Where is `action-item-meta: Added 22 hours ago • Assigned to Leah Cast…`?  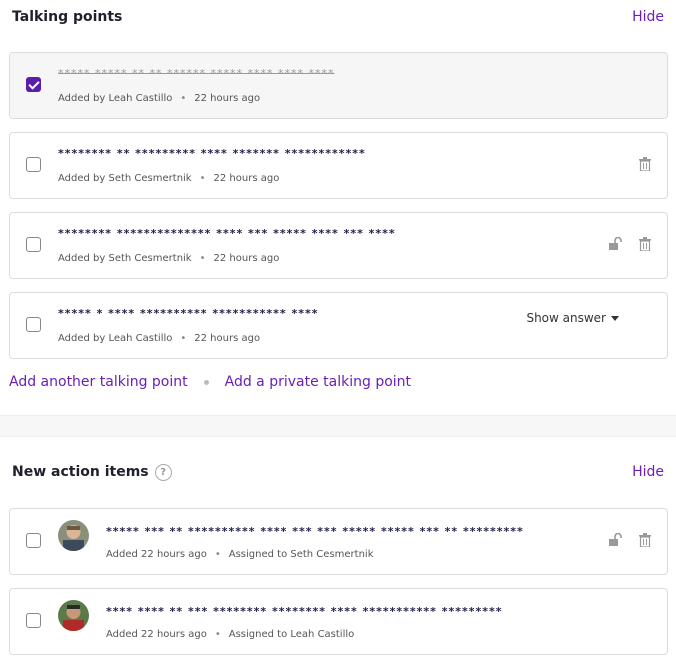
action-item-meta: Added 22 hours ago • Assigned to Leah Cast… is located at coordinates (230, 634).